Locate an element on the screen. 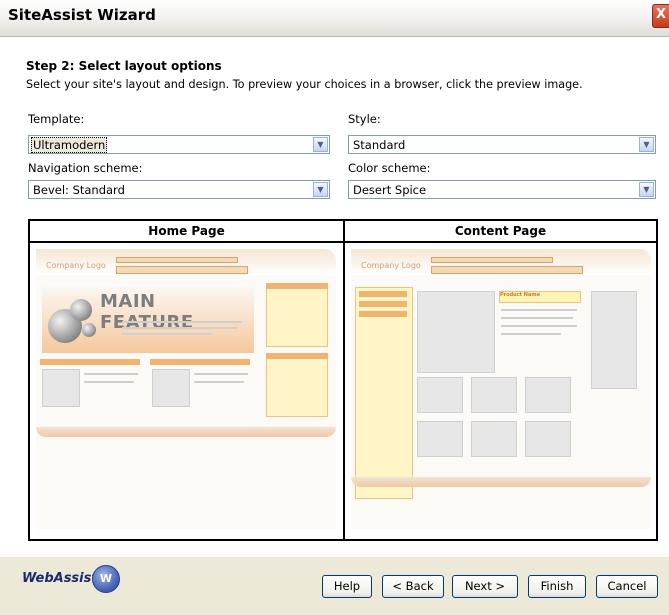 This screenshot has height=615, width=669. style-value: Standard is located at coordinates (379, 145).